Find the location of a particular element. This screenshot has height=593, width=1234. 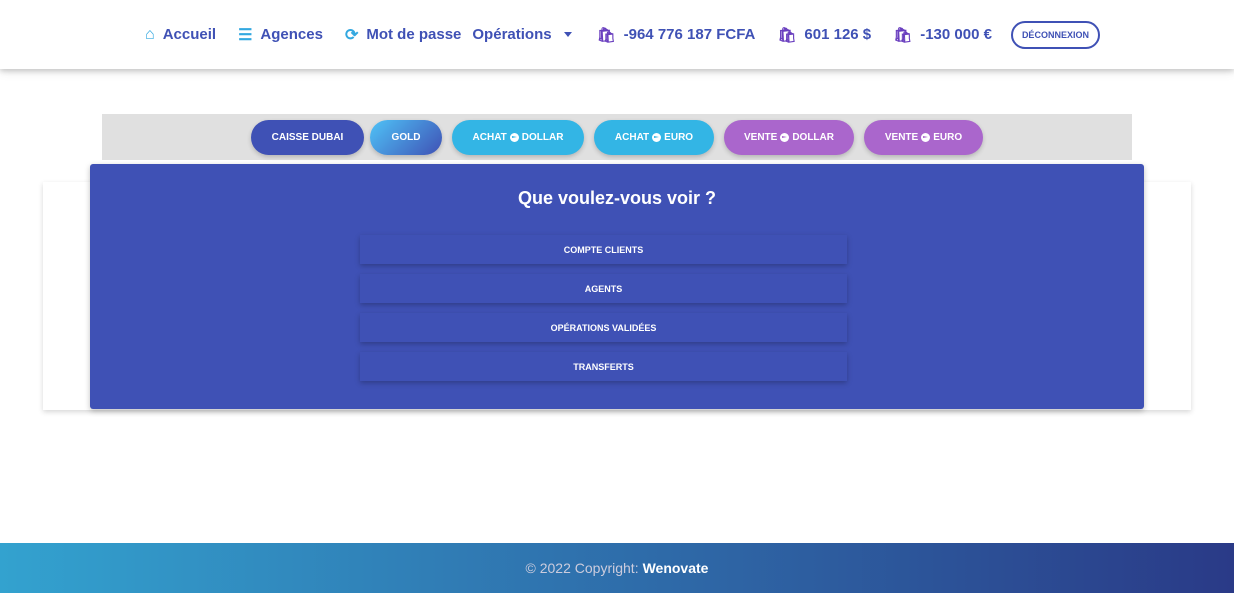

copyright-text: © 2022 Copyright: is located at coordinates (582, 568).